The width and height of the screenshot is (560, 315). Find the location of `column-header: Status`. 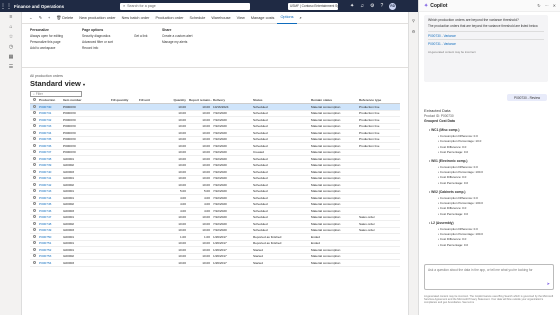

column-header: Status is located at coordinates (281, 100).